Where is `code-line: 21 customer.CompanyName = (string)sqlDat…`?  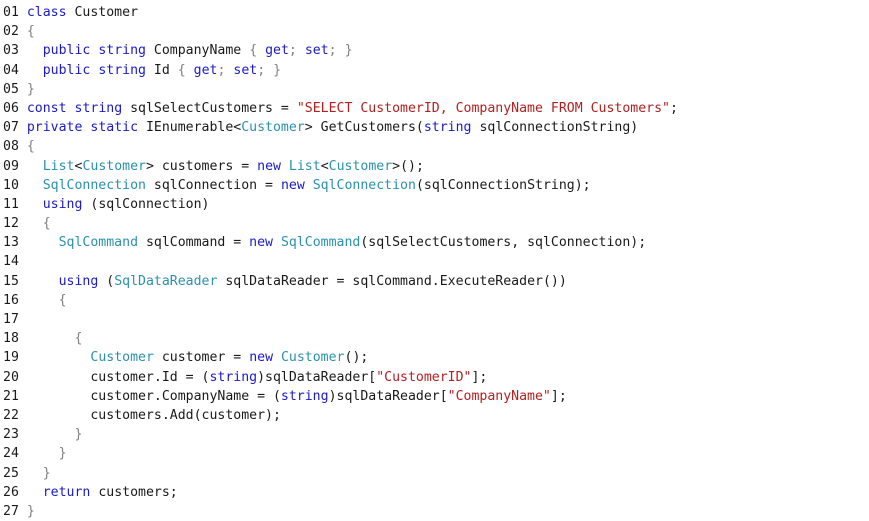
code-line: 21 customer.CompanyName = (string)sqlDat… is located at coordinates (340, 396).